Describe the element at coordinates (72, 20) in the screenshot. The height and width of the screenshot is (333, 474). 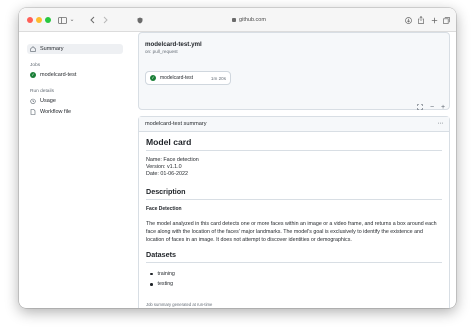
I see `chevron-down-icon: ⌄` at that location.